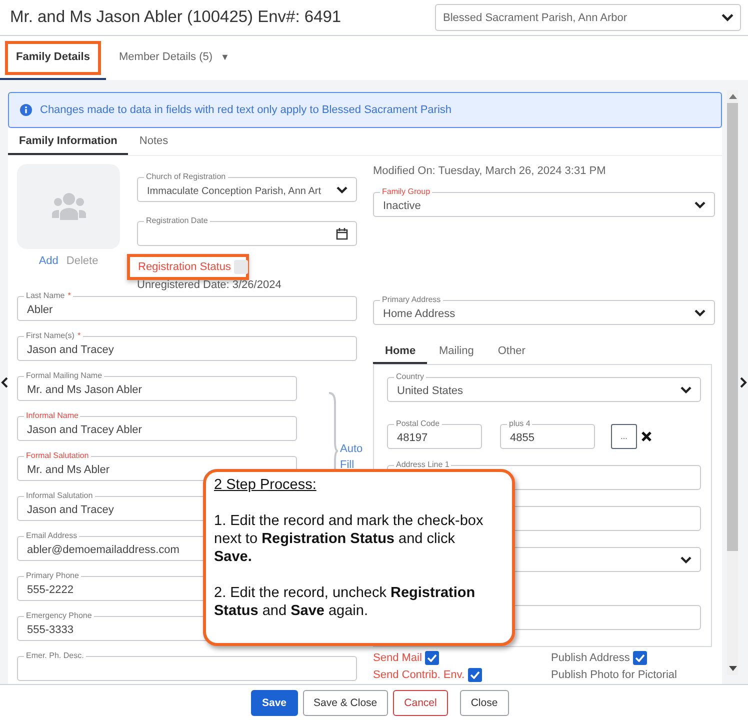  I want to click on alert-text: Changes made to data in fields with red text only apply to Blessed Sacrament Parish, so click(246, 110).